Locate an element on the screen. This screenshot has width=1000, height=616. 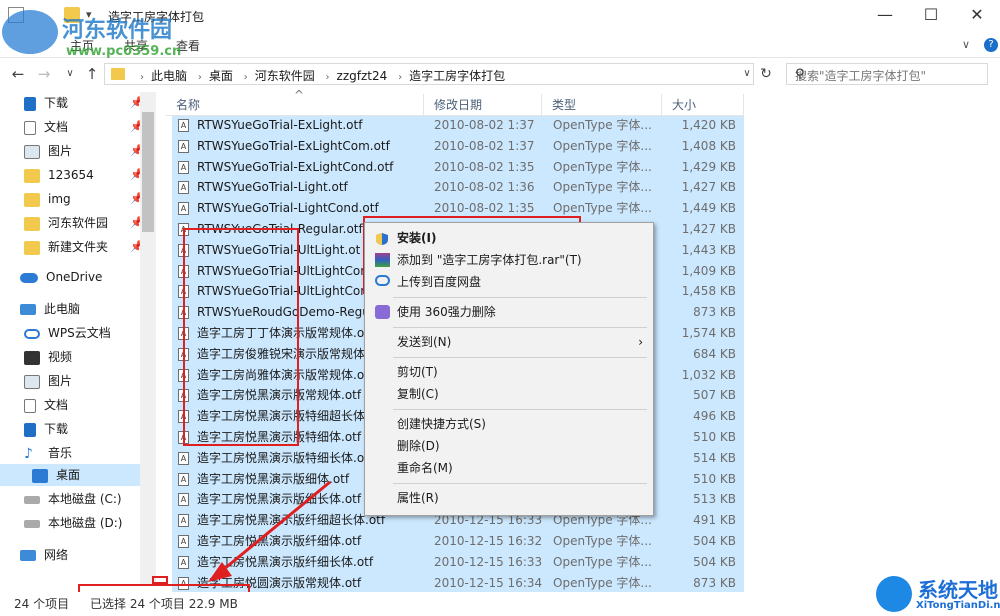
menu-copy: 复制(C) is located at coordinates (509, 394).